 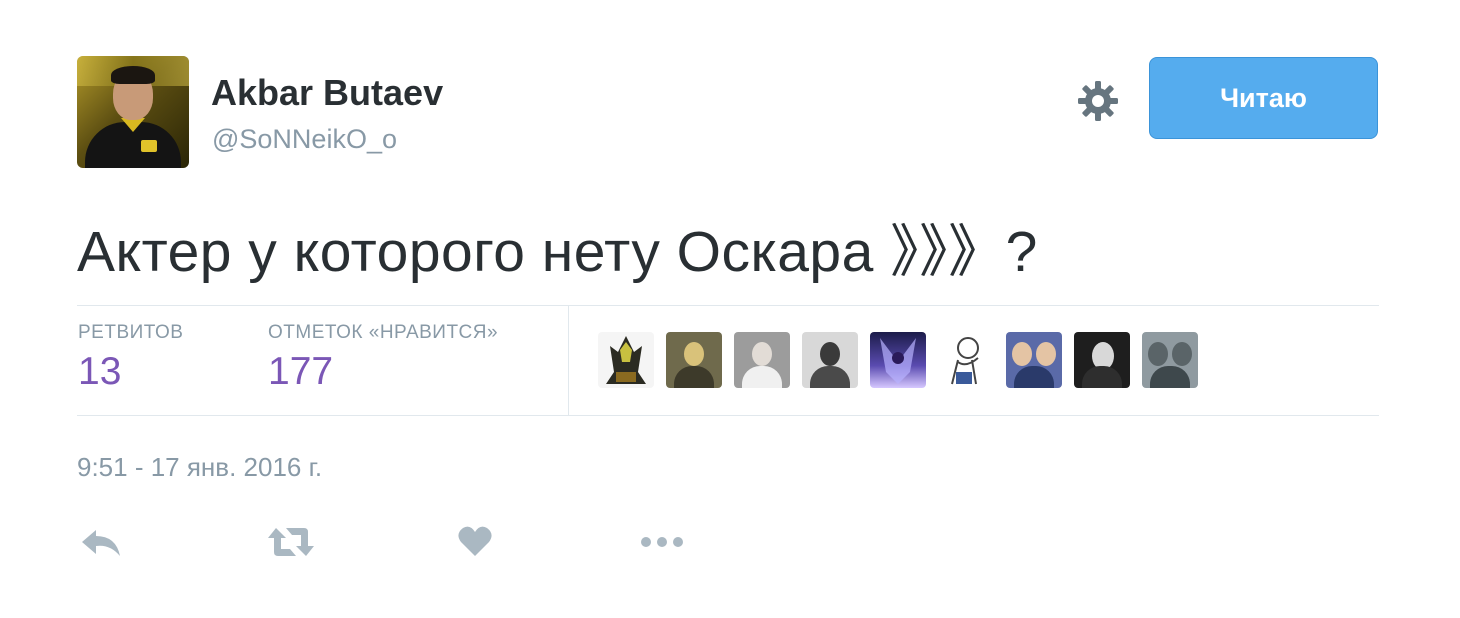 What do you see at coordinates (1263, 98) in the screenshot?
I see `following-button: Читаю` at bounding box center [1263, 98].